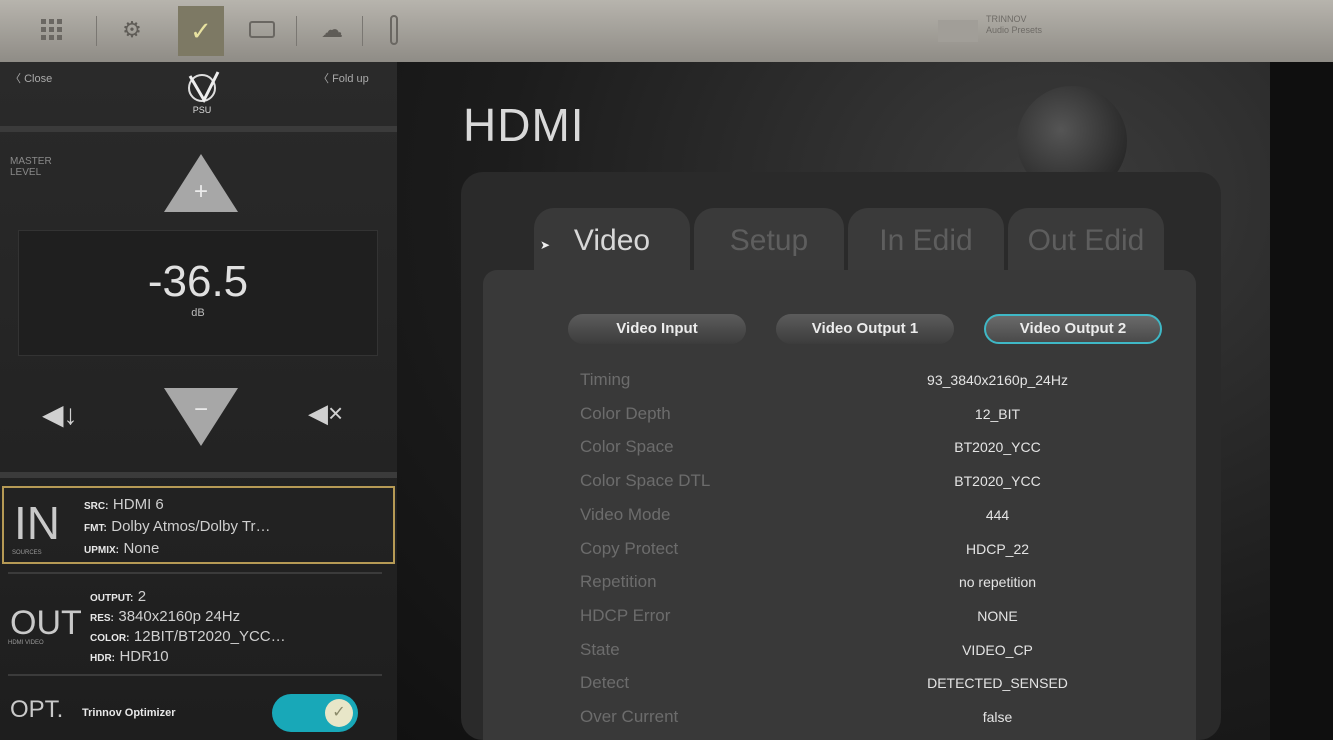  I want to click on property-value: DETECTED_SENSED, so click(997, 683).